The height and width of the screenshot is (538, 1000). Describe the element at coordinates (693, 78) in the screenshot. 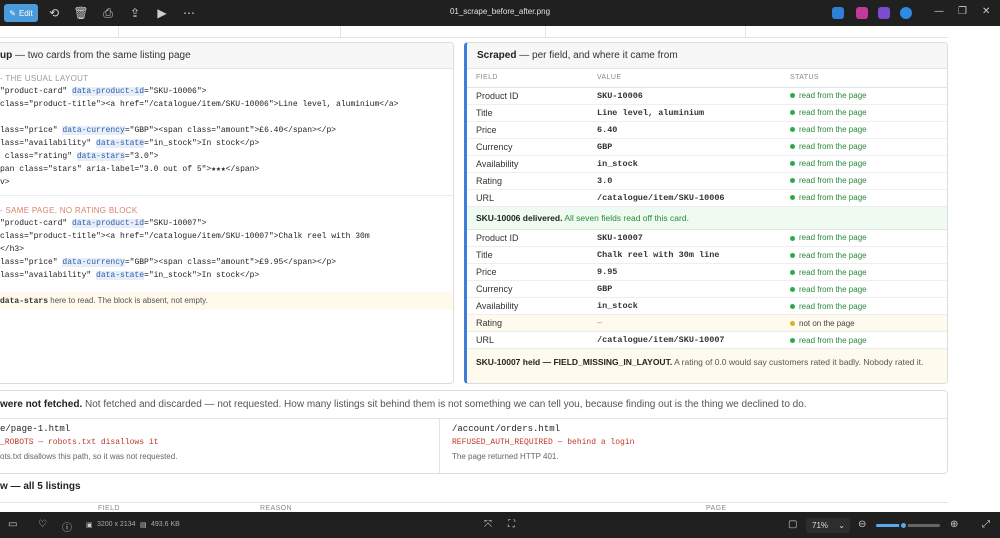

I see `col-header-value: VALUE` at that location.